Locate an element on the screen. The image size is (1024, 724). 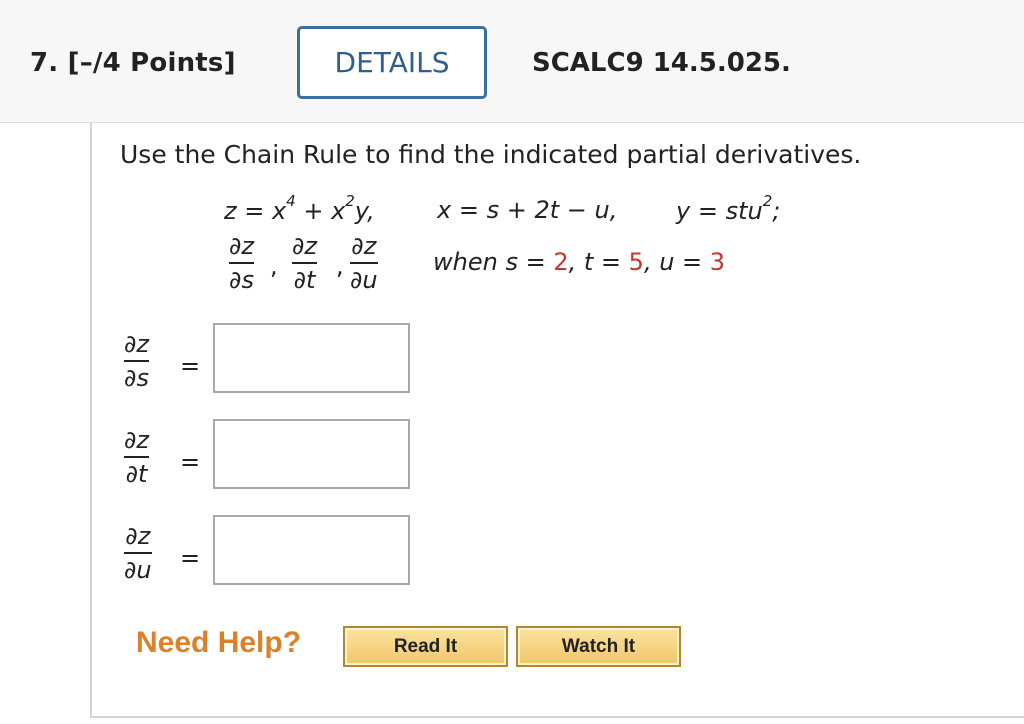
answer-label-u: ∂z ∂u is located at coordinates (138, 553).